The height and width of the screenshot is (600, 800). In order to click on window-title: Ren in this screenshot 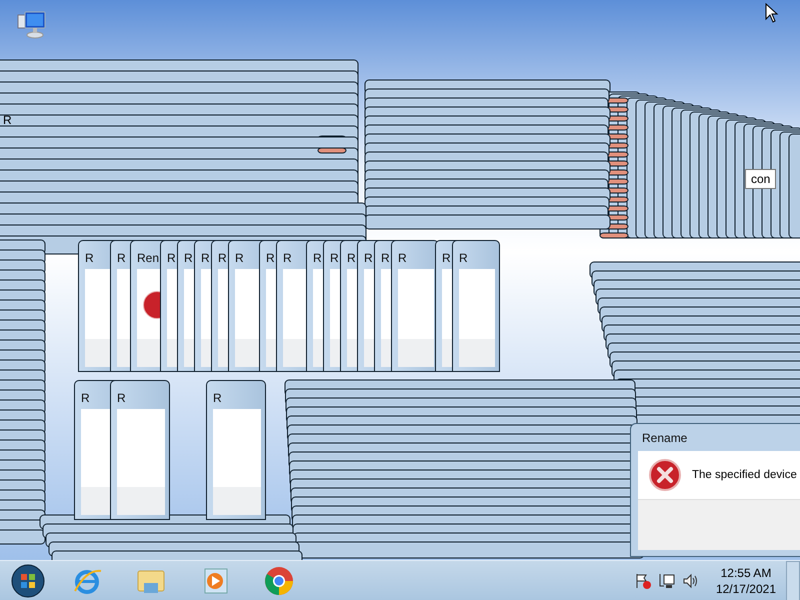, I will do `click(148, 258)`.